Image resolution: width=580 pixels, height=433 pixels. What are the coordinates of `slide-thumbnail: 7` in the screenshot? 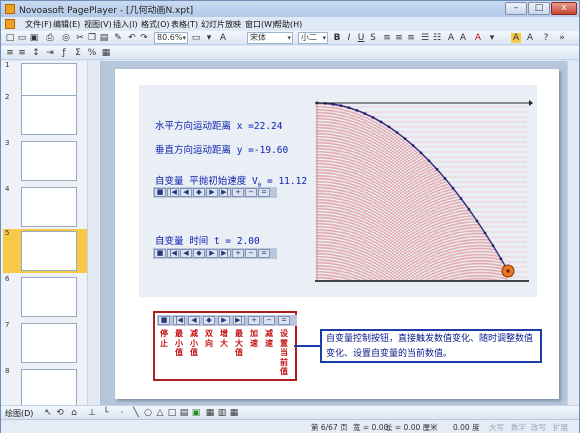 It's located at (45, 343).